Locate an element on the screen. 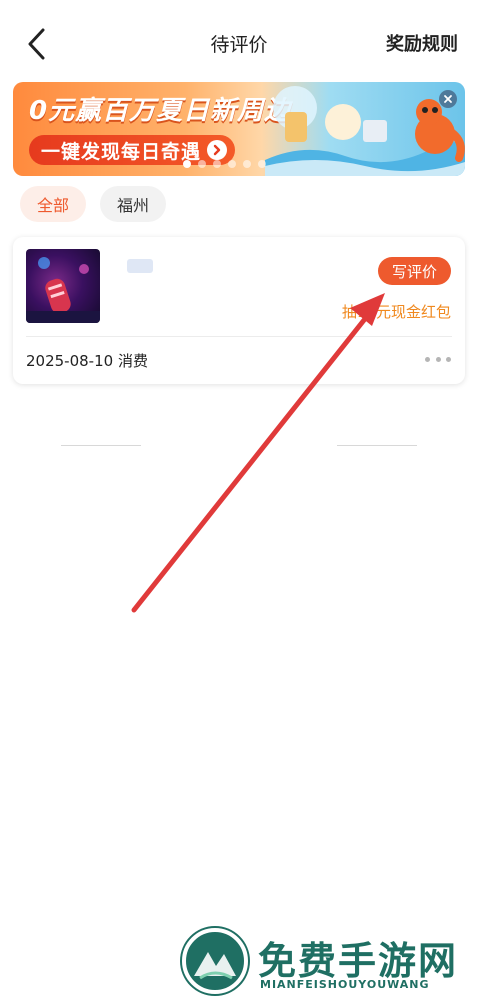  chevron-right-icon is located at coordinates (217, 150).